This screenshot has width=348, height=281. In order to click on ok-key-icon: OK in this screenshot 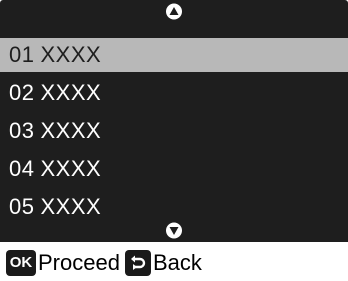, I will do `click(21, 262)`.